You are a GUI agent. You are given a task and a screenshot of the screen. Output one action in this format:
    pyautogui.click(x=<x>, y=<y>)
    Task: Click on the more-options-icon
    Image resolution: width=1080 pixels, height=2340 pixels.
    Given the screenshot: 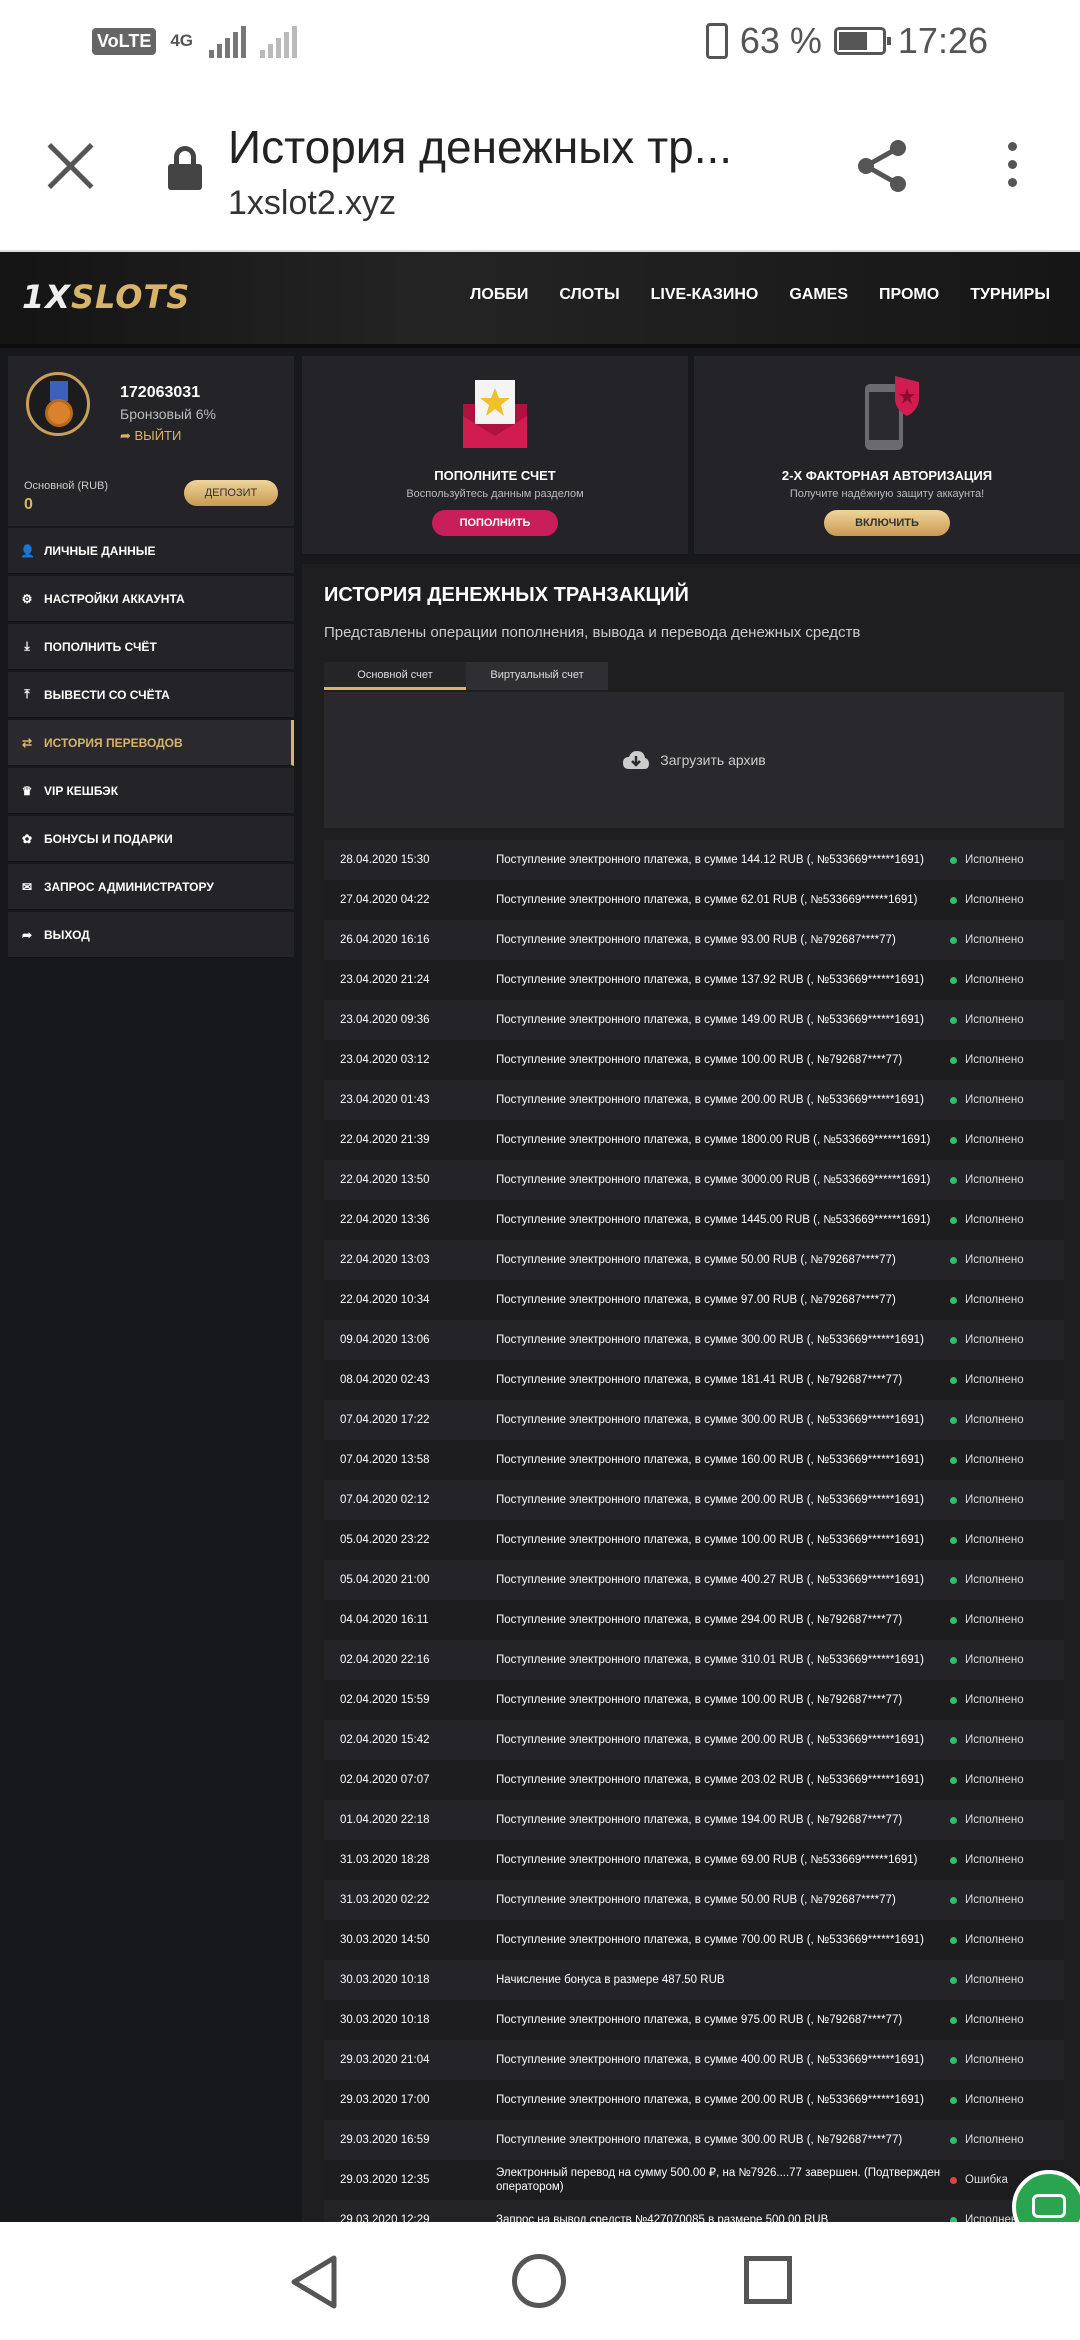 What is the action you would take?
    pyautogui.click(x=1012, y=168)
    